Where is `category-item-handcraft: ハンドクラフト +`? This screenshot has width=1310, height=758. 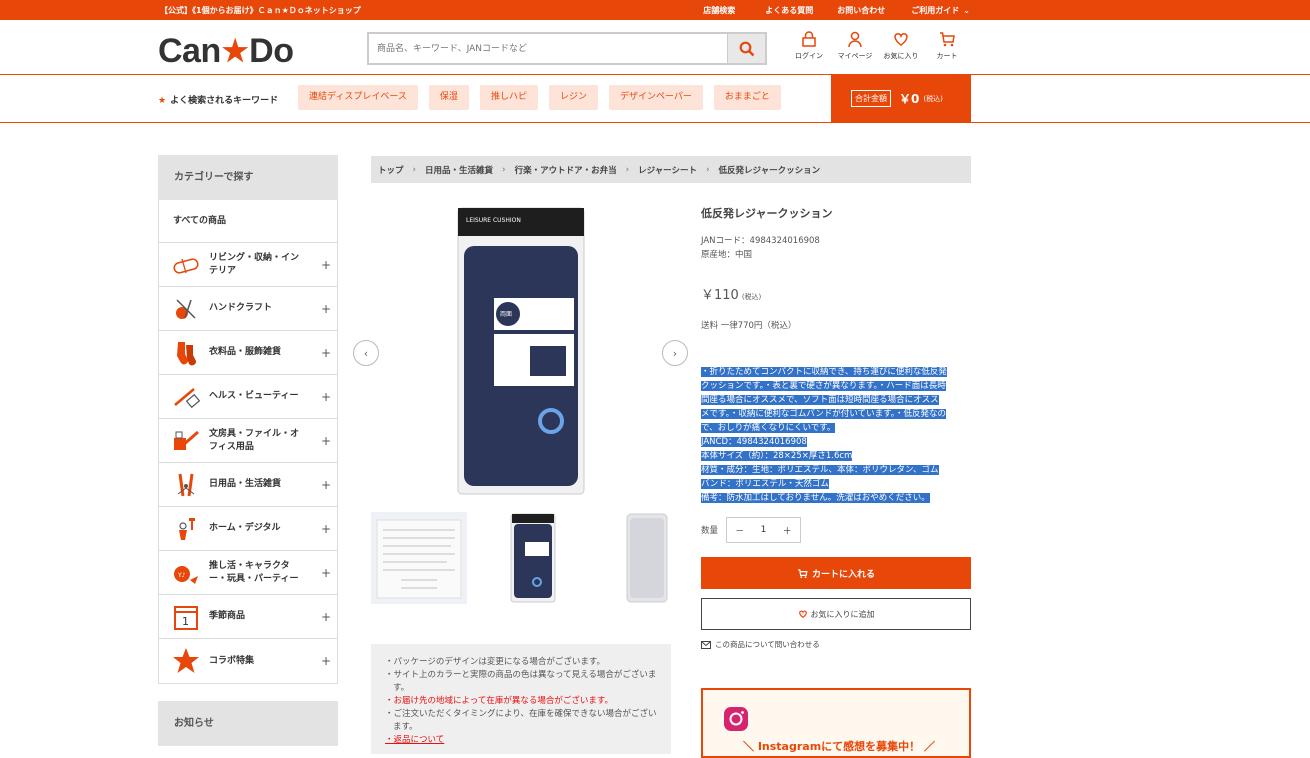 category-item-handcraft: ハンドクラフト + is located at coordinates (248, 309).